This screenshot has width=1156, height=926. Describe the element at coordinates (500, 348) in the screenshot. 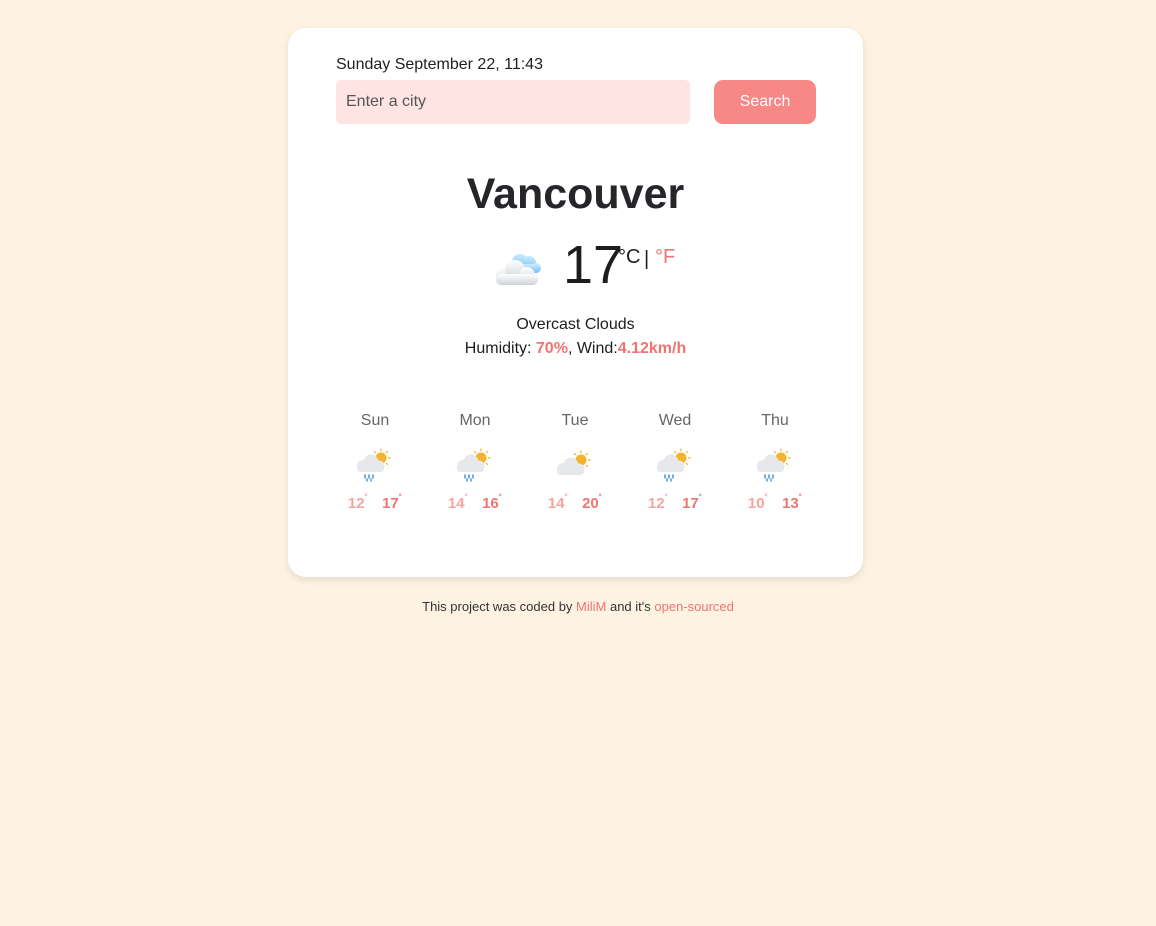

I see `humidity-label: Humidity:` at that location.